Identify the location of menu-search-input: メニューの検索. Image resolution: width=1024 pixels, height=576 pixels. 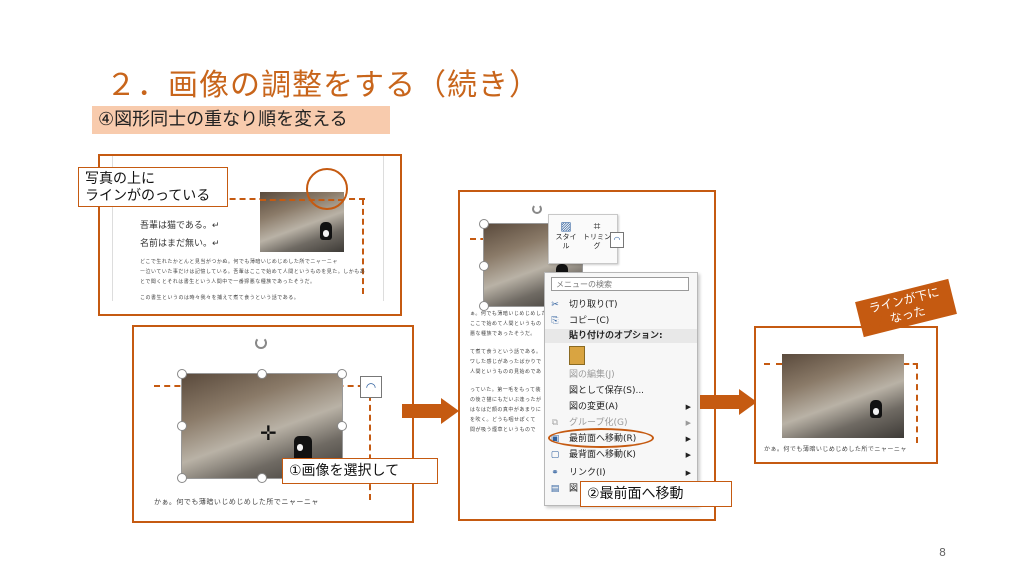
(620, 284).